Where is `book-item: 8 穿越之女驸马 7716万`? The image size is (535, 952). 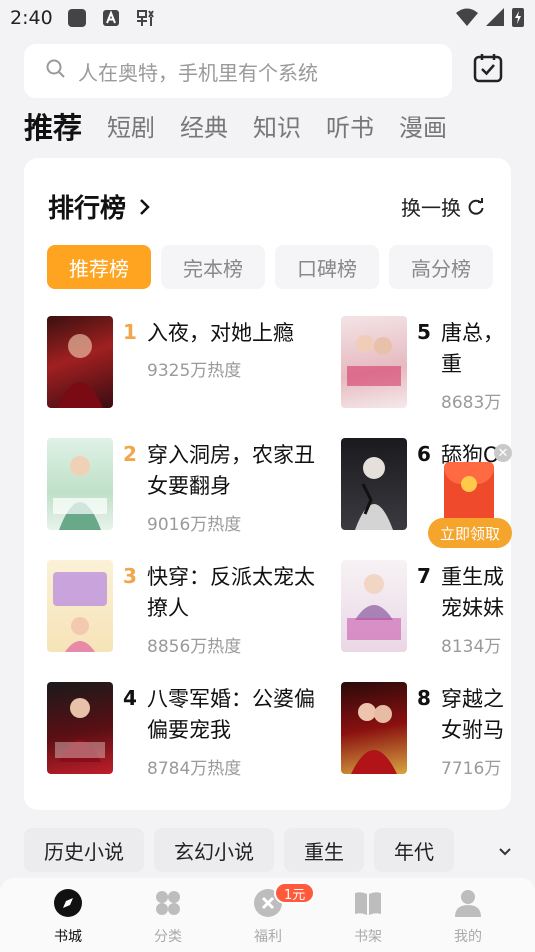 book-item: 8 穿越之女驸马 7716万 is located at coordinates (426, 730).